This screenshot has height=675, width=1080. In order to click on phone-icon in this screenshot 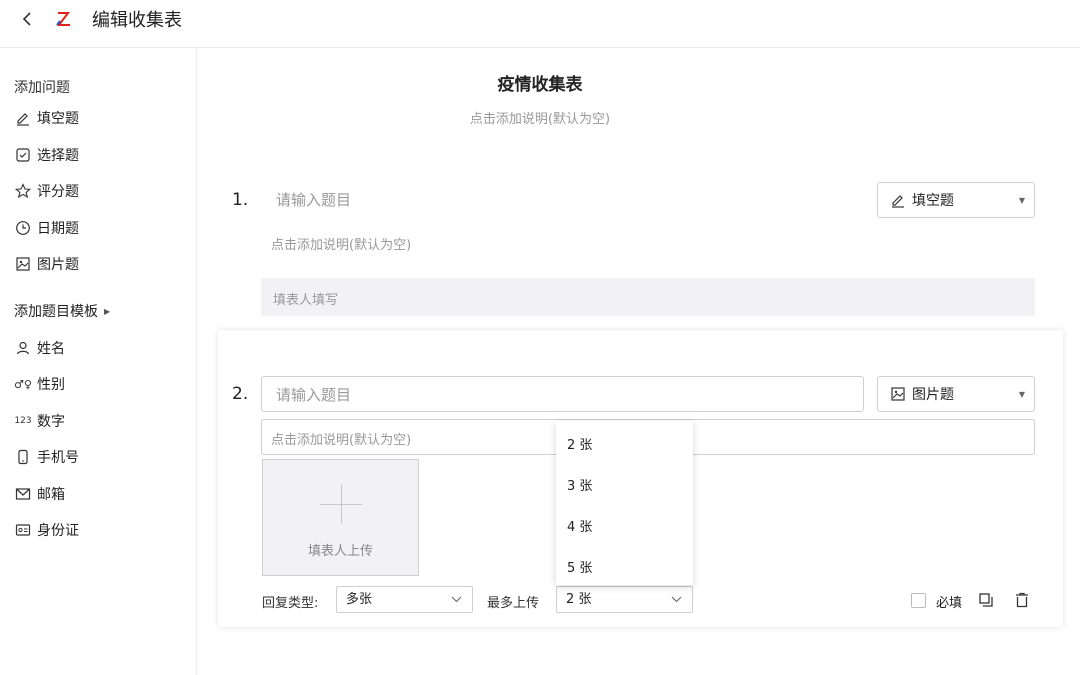, I will do `click(23, 457)`.